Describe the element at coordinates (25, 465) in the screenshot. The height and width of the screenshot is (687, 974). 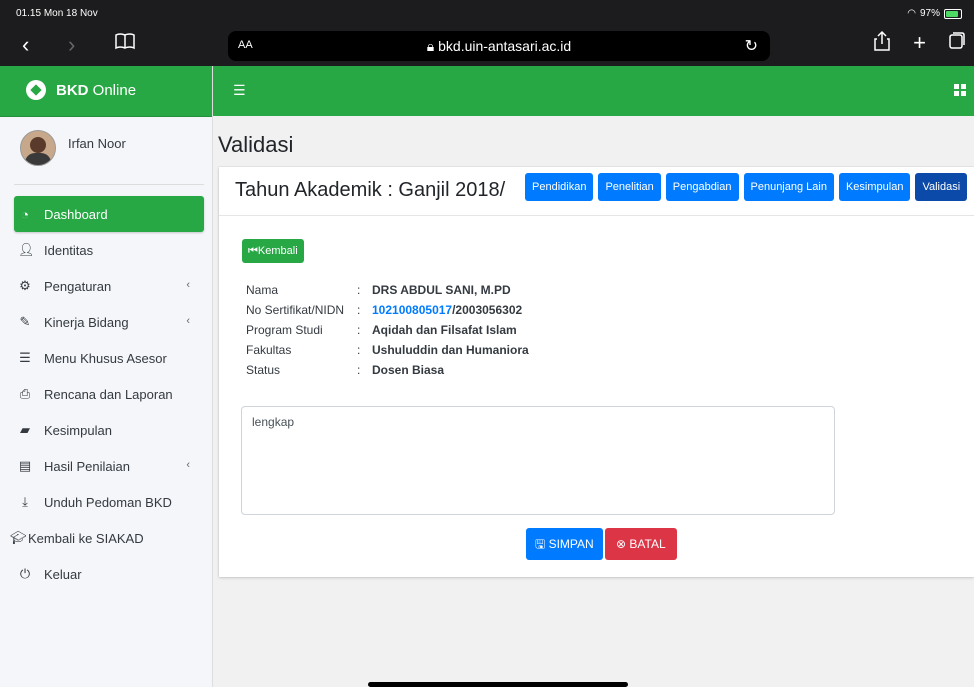
I see `file-icon: ▤` at that location.